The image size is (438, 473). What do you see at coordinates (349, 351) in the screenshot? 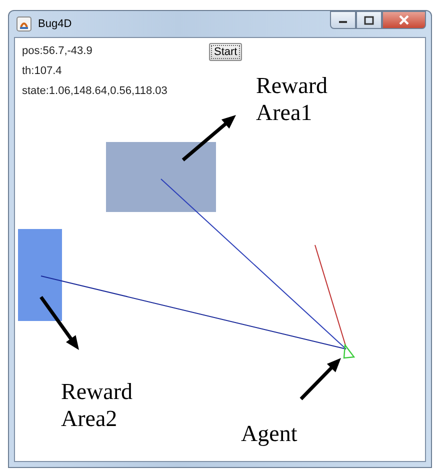
I see `agent-triangle` at bounding box center [349, 351].